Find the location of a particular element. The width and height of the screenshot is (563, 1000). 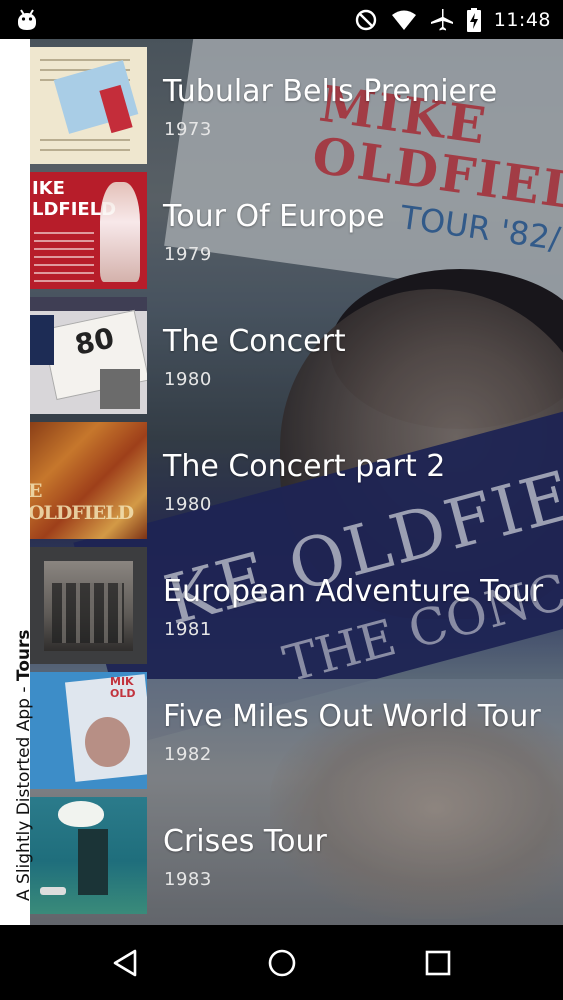

tour-year: 1979 is located at coordinates (188, 254).